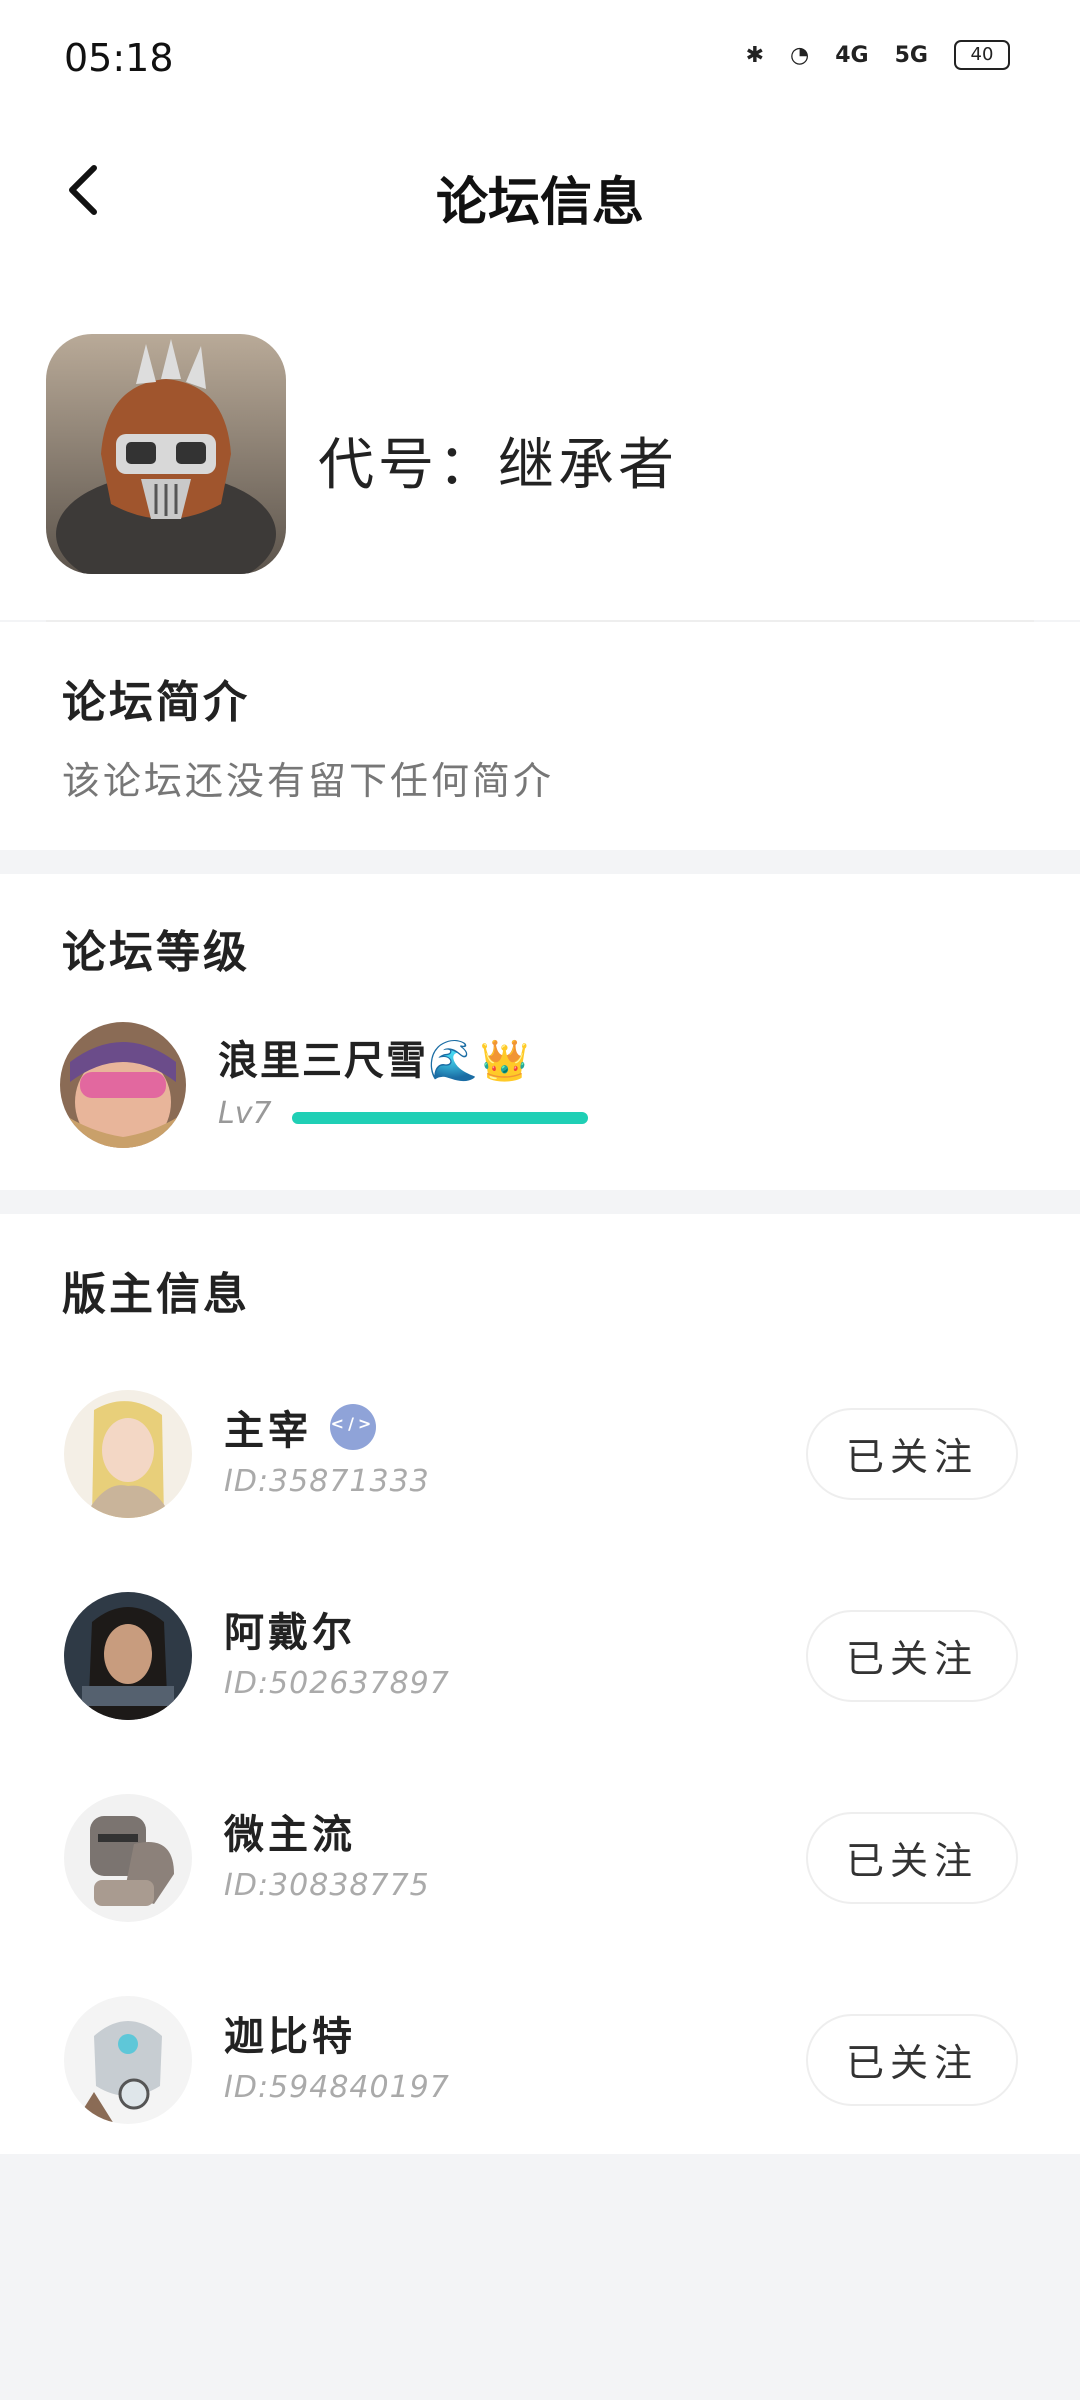  What do you see at coordinates (800, 55) in the screenshot?
I see `hd-icon: ◔` at bounding box center [800, 55].